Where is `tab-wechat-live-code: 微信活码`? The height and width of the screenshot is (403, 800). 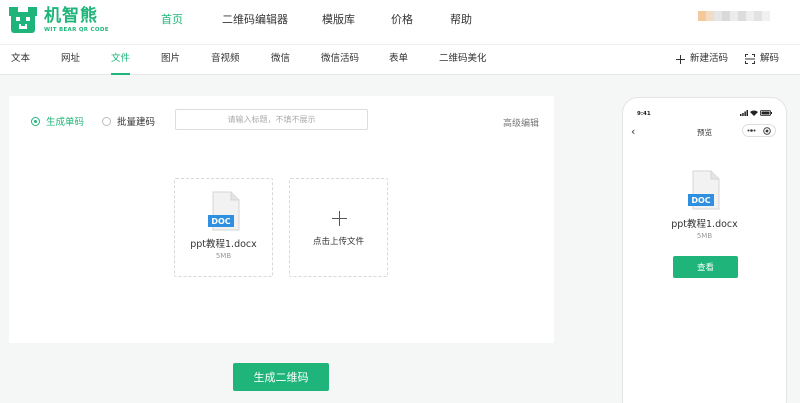 tab-wechat-live-code: 微信活码 is located at coordinates (340, 59).